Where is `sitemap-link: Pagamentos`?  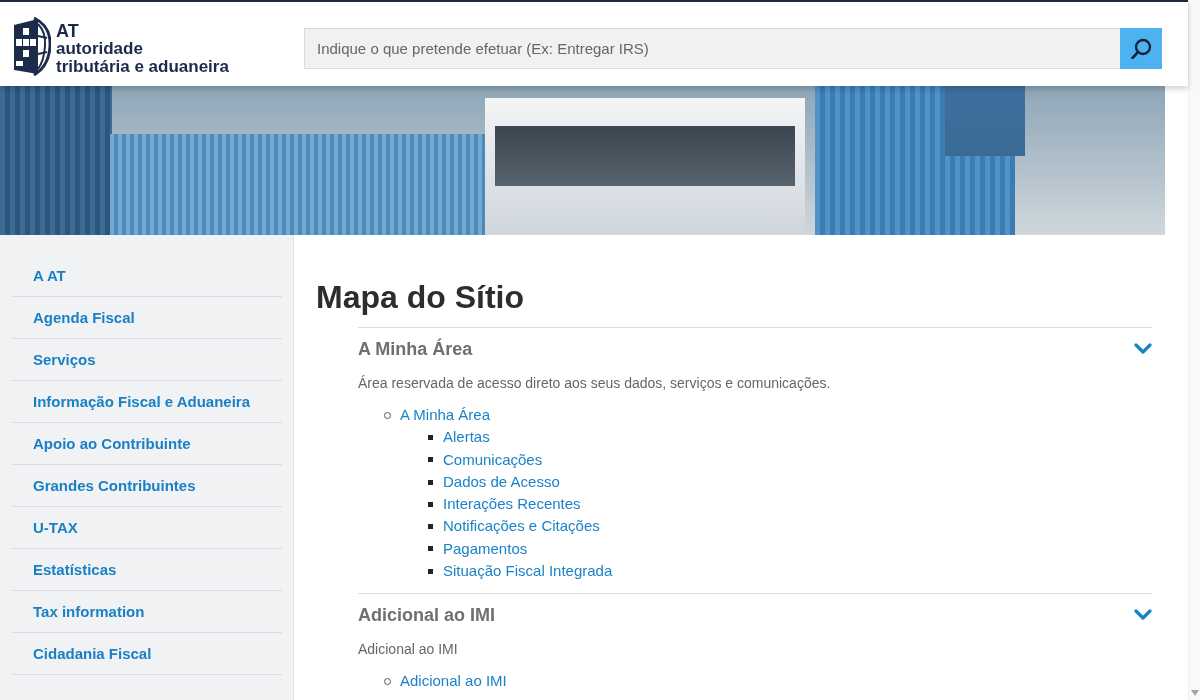
sitemap-link: Pagamentos is located at coordinates (485, 549).